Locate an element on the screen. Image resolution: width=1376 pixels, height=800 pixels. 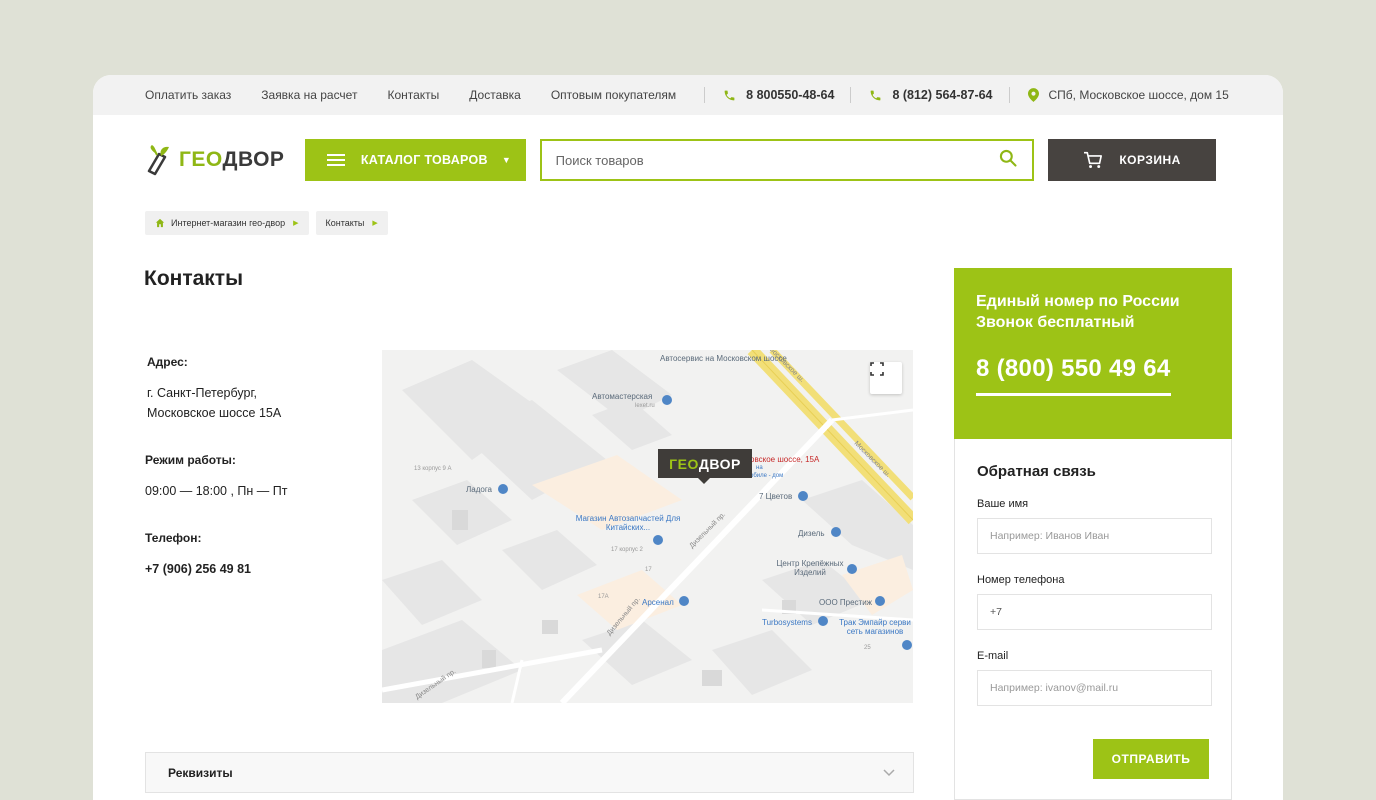
map-label-n17a: 17А is located at coordinates (603, 597).